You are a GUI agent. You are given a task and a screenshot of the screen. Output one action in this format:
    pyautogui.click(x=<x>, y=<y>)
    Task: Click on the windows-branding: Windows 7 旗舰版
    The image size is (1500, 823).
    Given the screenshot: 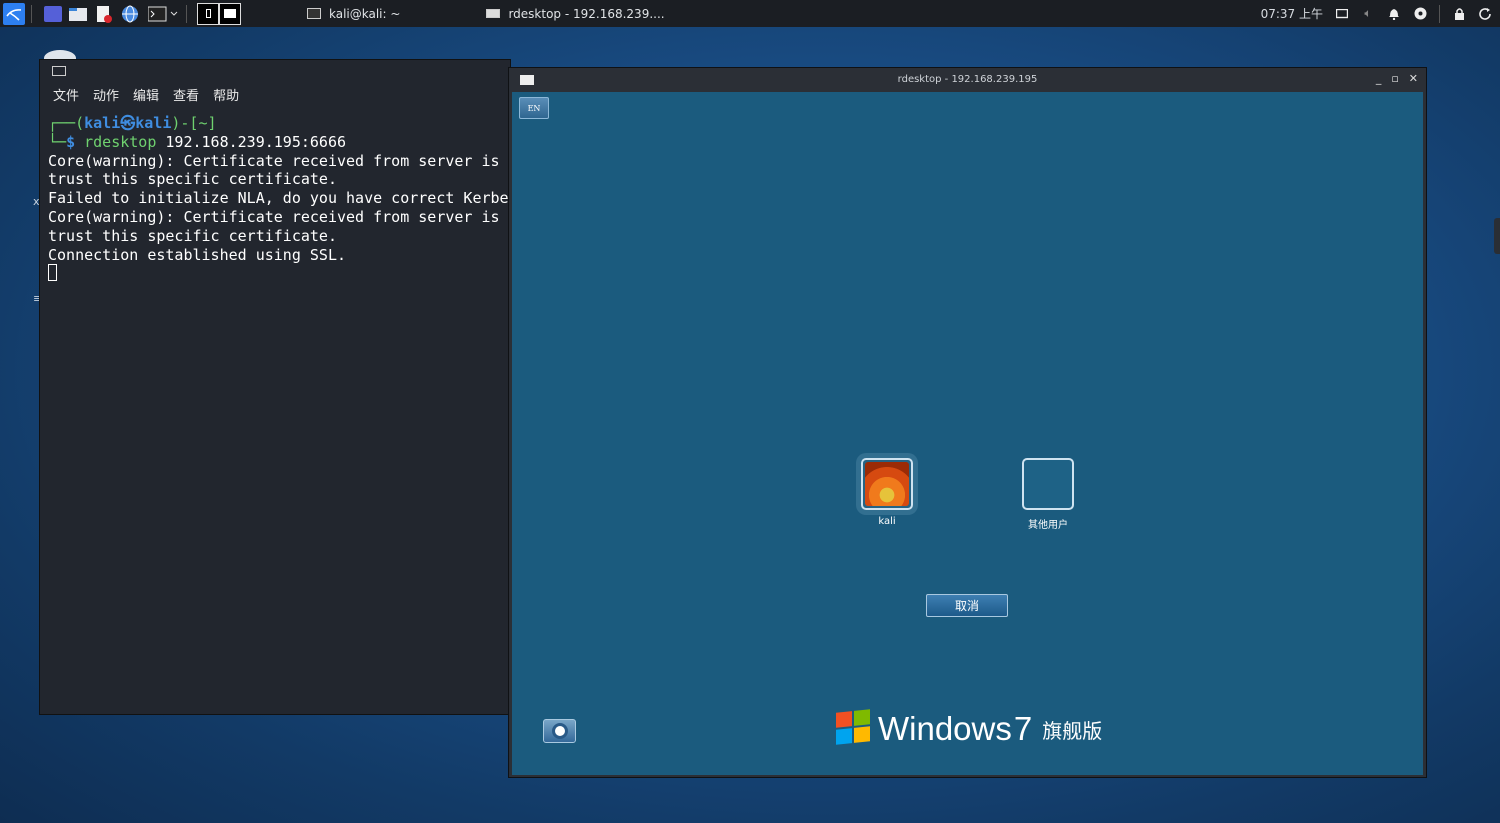 What is the action you would take?
    pyautogui.click(x=969, y=728)
    